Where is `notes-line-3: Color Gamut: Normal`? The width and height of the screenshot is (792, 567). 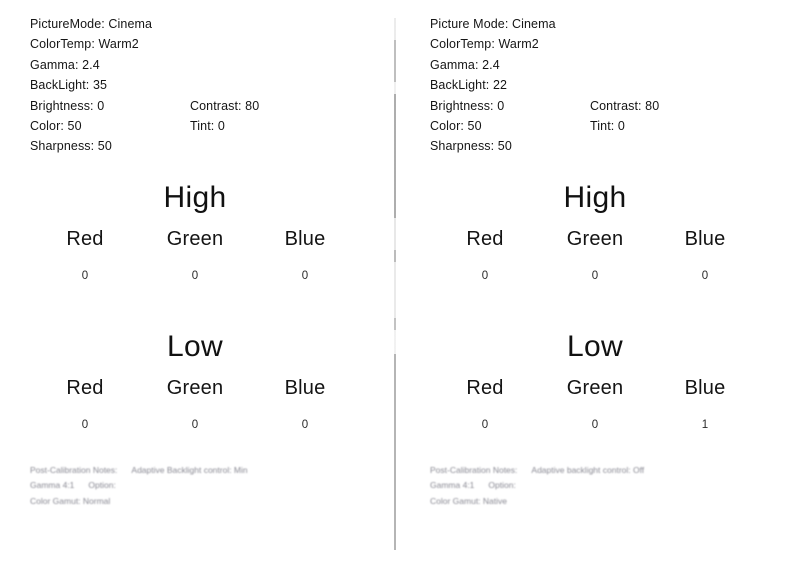
notes-line-3: Color Gamut: Normal is located at coordinates (213, 502).